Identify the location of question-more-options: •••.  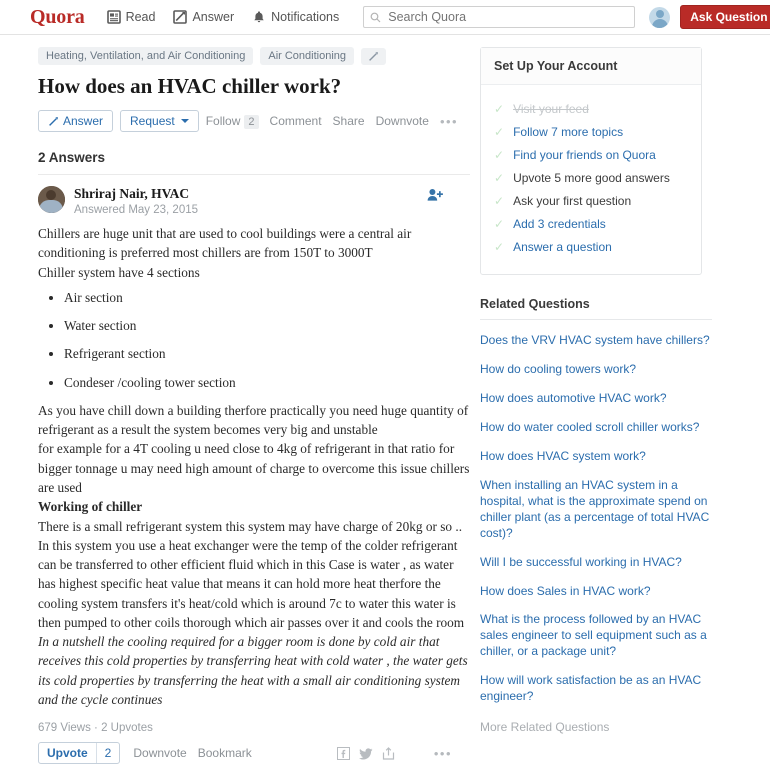
(449, 121).